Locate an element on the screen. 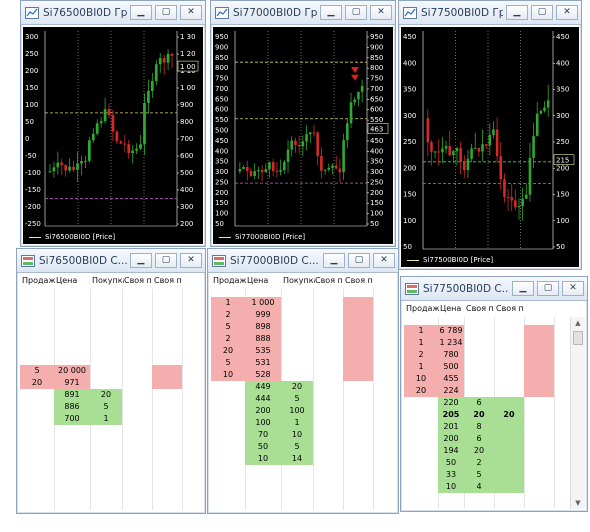 The width and height of the screenshot is (590, 532). ask-row: 16 789 is located at coordinates (479, 331).